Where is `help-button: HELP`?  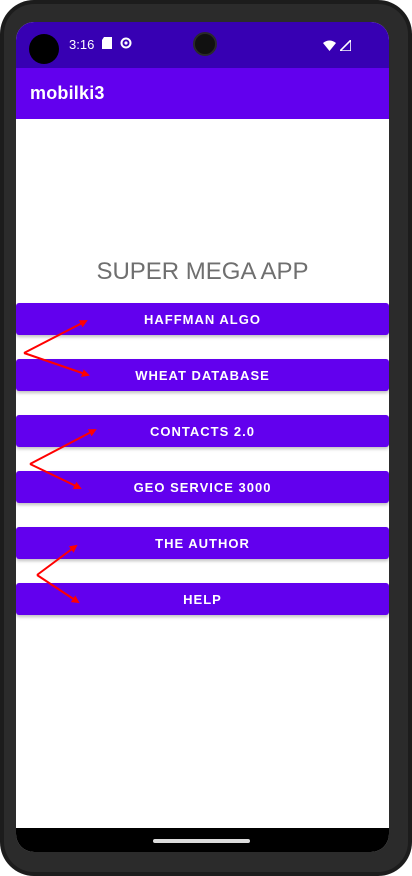
help-button: HELP is located at coordinates (202, 599).